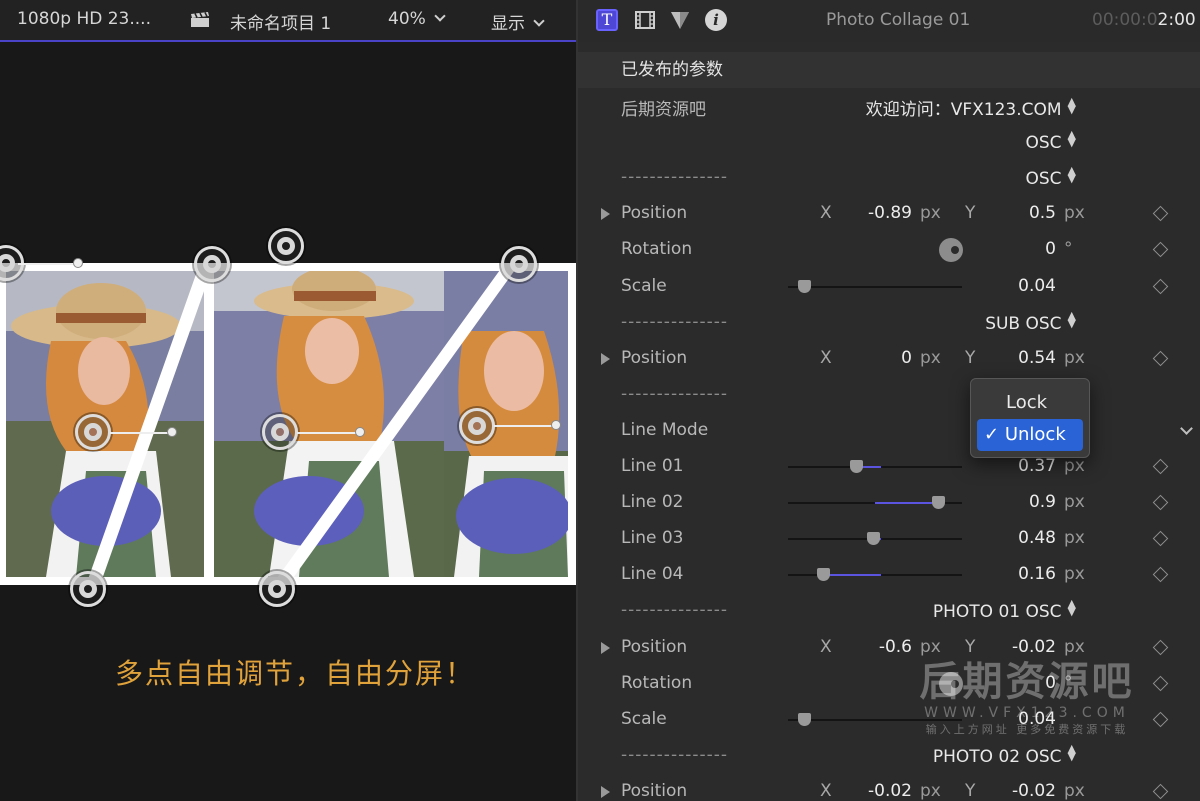 The width and height of the screenshot is (1200, 801). I want to click on photo-2-scale-knob, so click(360, 432).